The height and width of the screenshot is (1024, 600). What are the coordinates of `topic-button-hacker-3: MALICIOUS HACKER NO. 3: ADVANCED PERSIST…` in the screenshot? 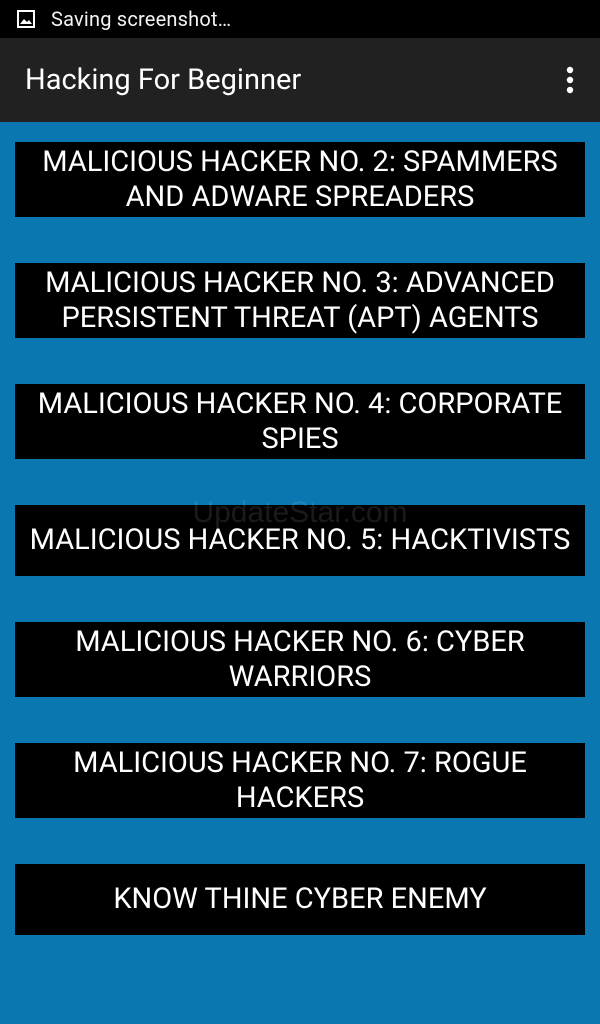 It's located at (300, 300).